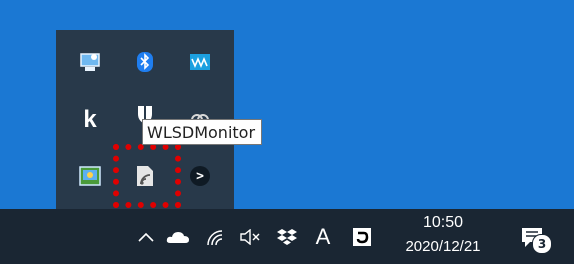 The width and height of the screenshot is (574, 264). What do you see at coordinates (362, 236) in the screenshot?
I see `app-tray-icon` at bounding box center [362, 236].